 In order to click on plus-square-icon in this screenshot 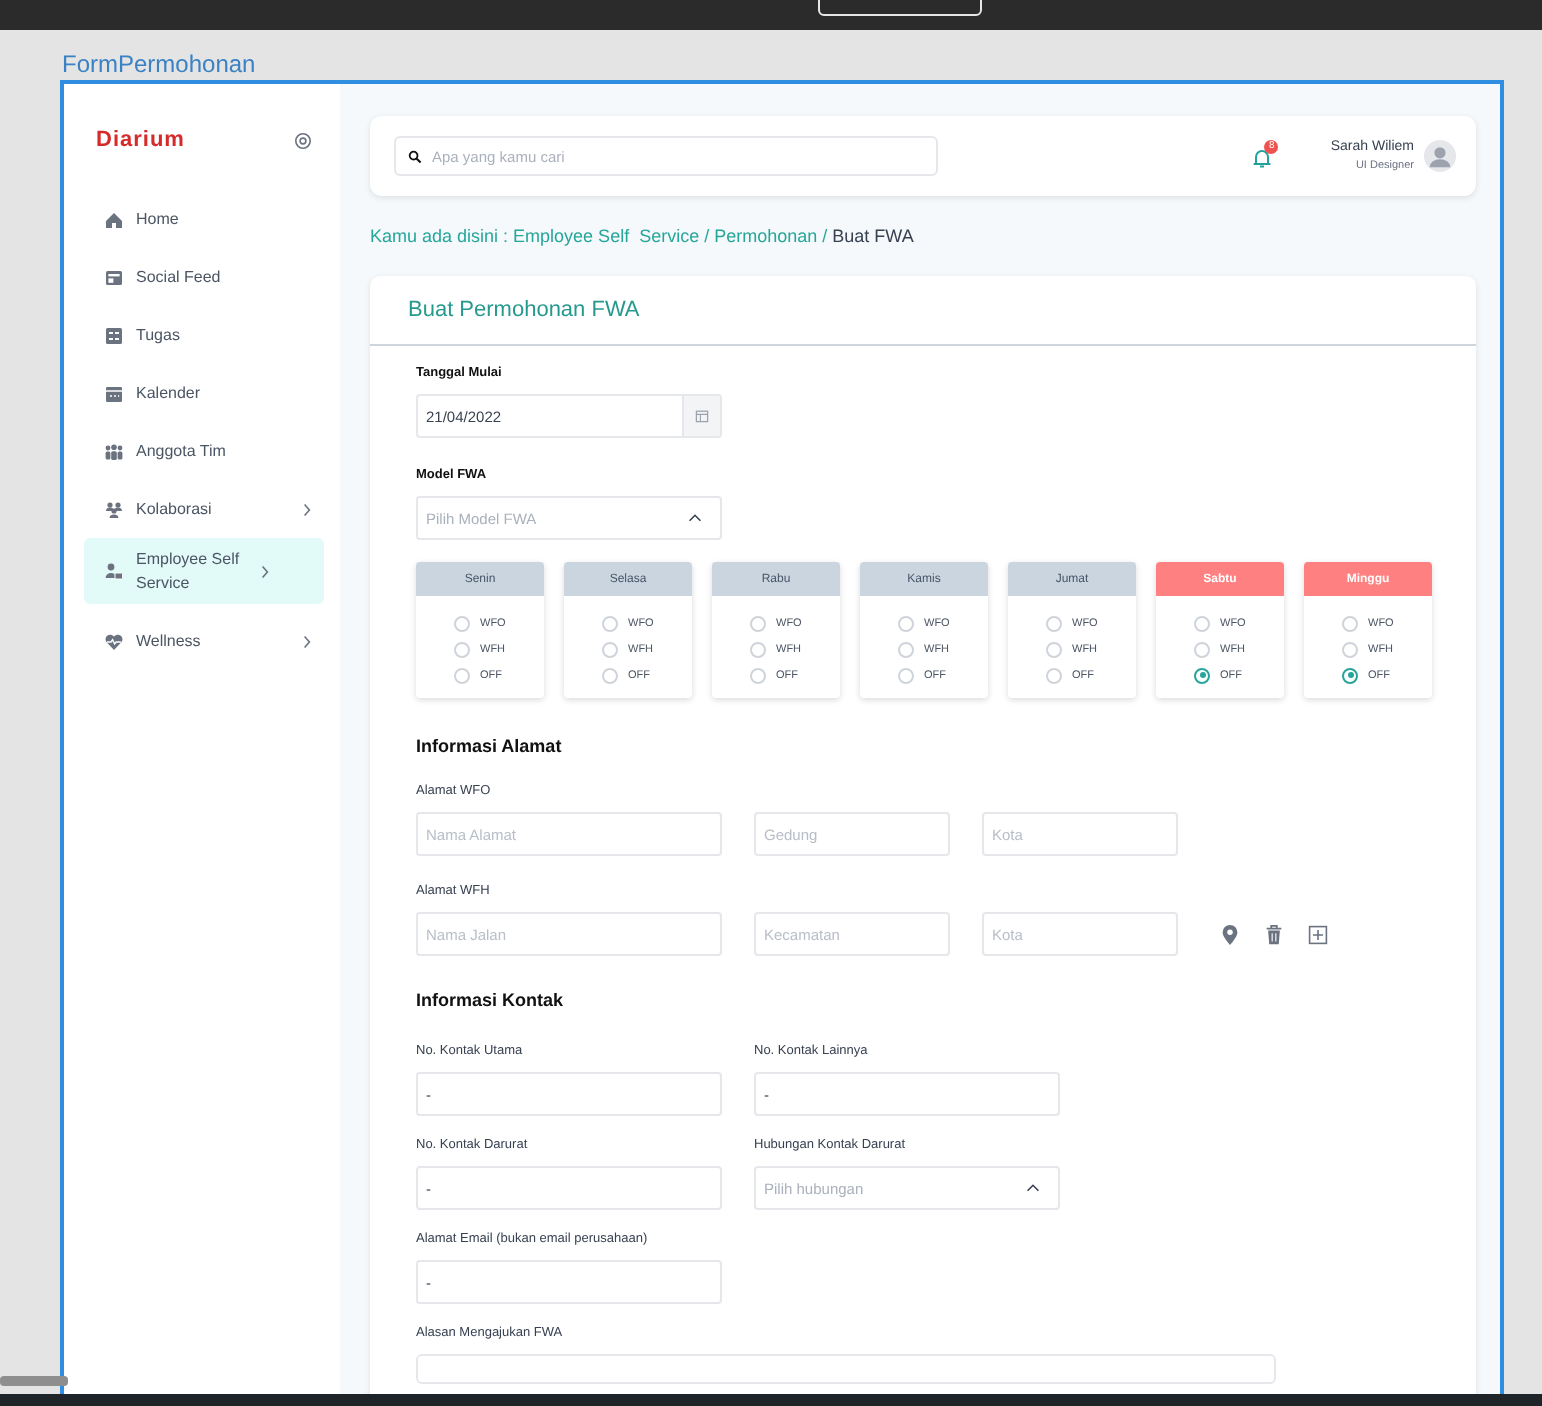, I will do `click(1318, 934)`.